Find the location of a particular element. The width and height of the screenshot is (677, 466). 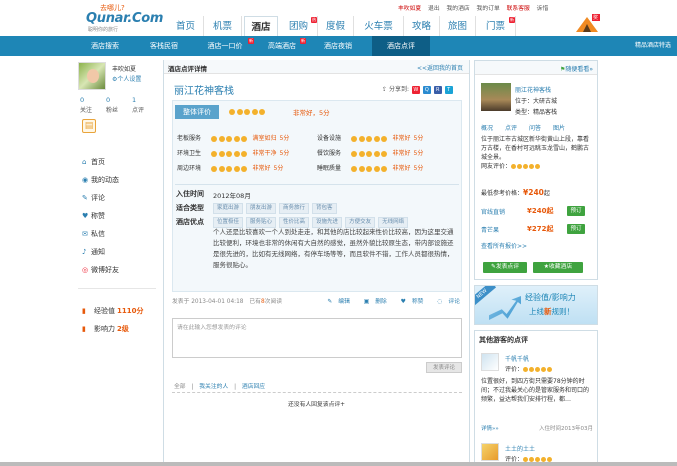

submit-comment-button: 发表评论 is located at coordinates (444, 367).